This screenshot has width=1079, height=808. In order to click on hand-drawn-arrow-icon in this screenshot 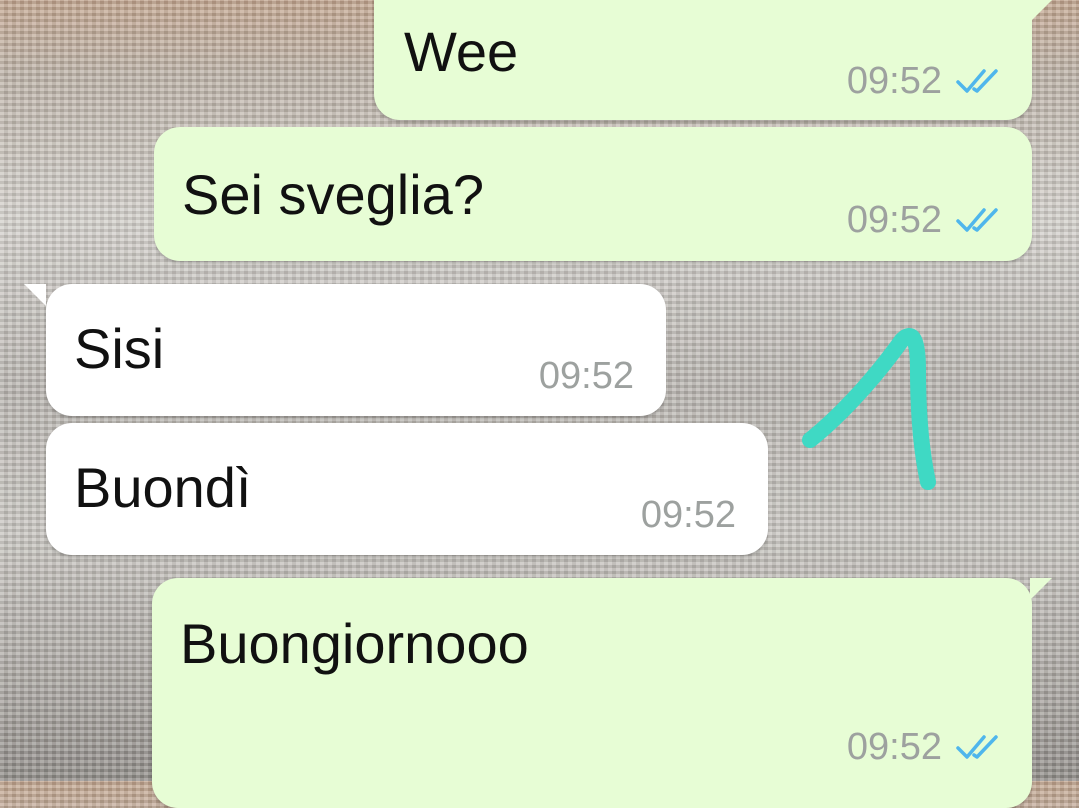, I will do `click(869, 409)`.